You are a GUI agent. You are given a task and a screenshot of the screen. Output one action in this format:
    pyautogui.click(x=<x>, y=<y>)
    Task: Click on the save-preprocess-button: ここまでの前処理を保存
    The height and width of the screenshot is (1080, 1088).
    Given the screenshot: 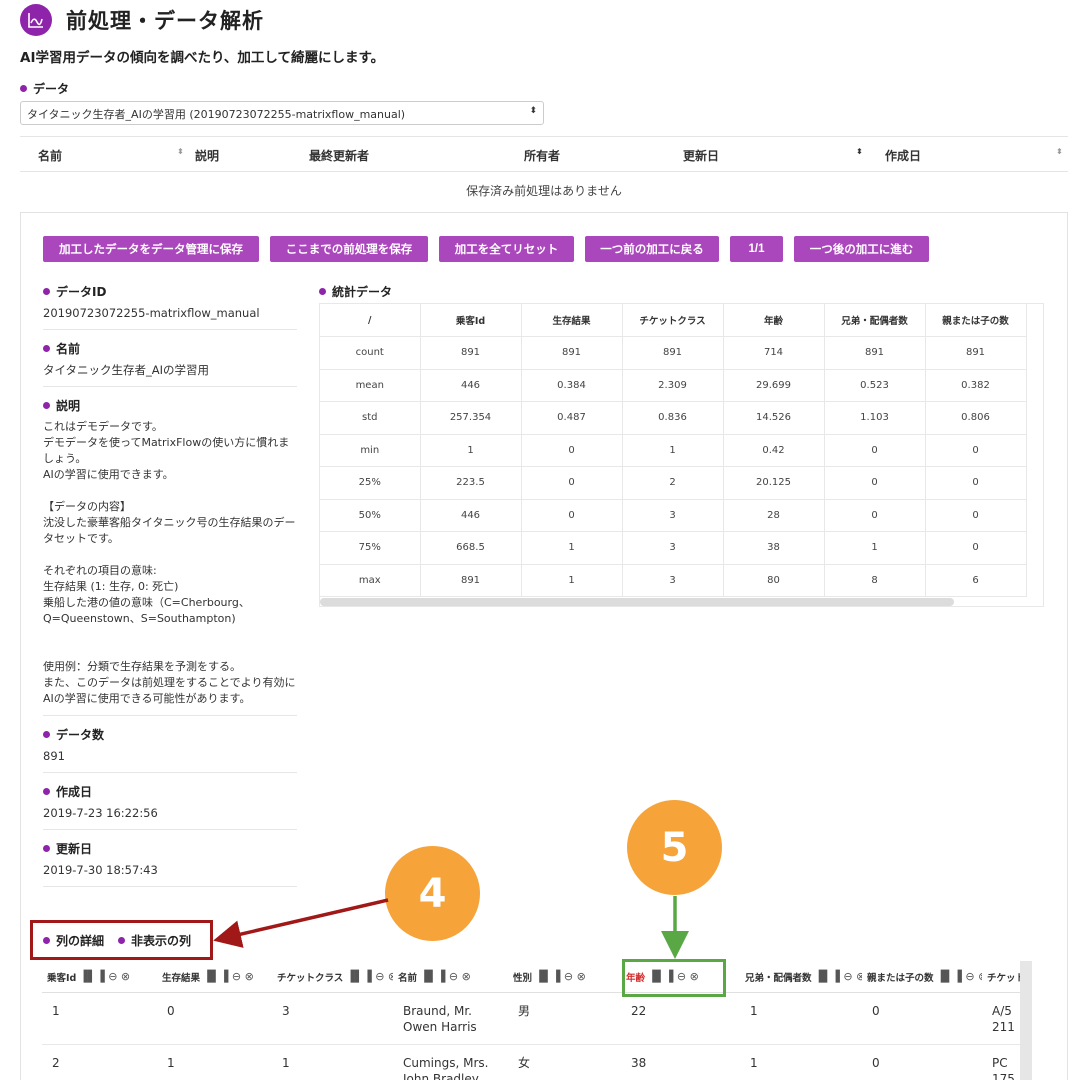 What is the action you would take?
    pyautogui.click(x=349, y=249)
    